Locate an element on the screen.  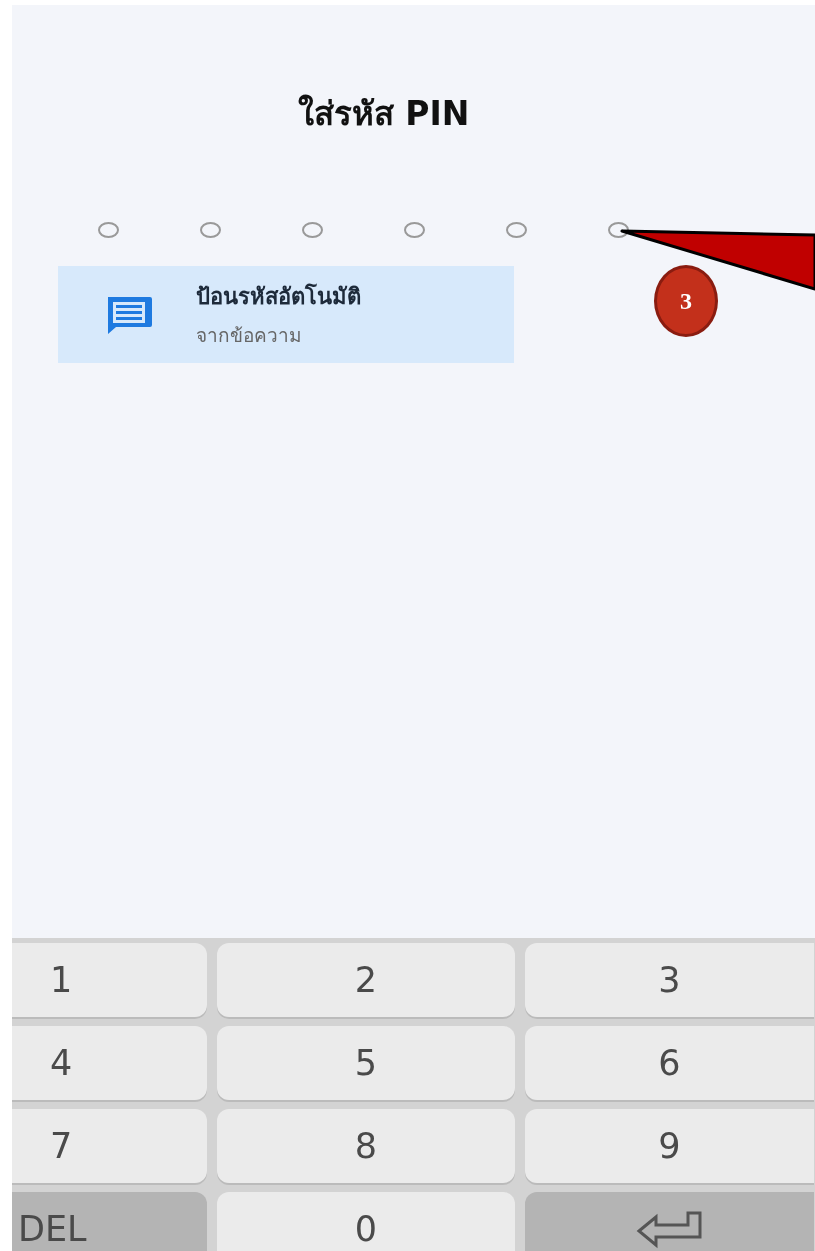
autofill-subtitle: จากข้อความ is located at coordinates (249, 335).